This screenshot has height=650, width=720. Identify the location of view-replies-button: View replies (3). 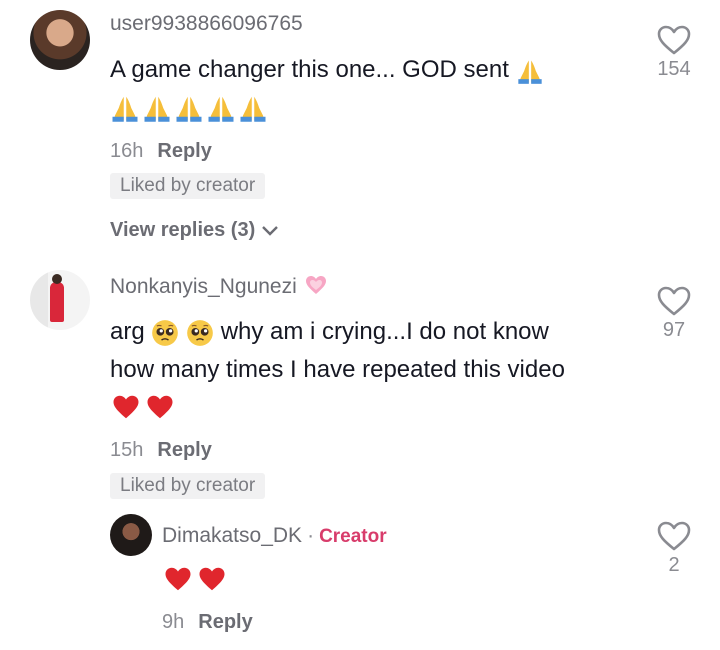
(194, 230).